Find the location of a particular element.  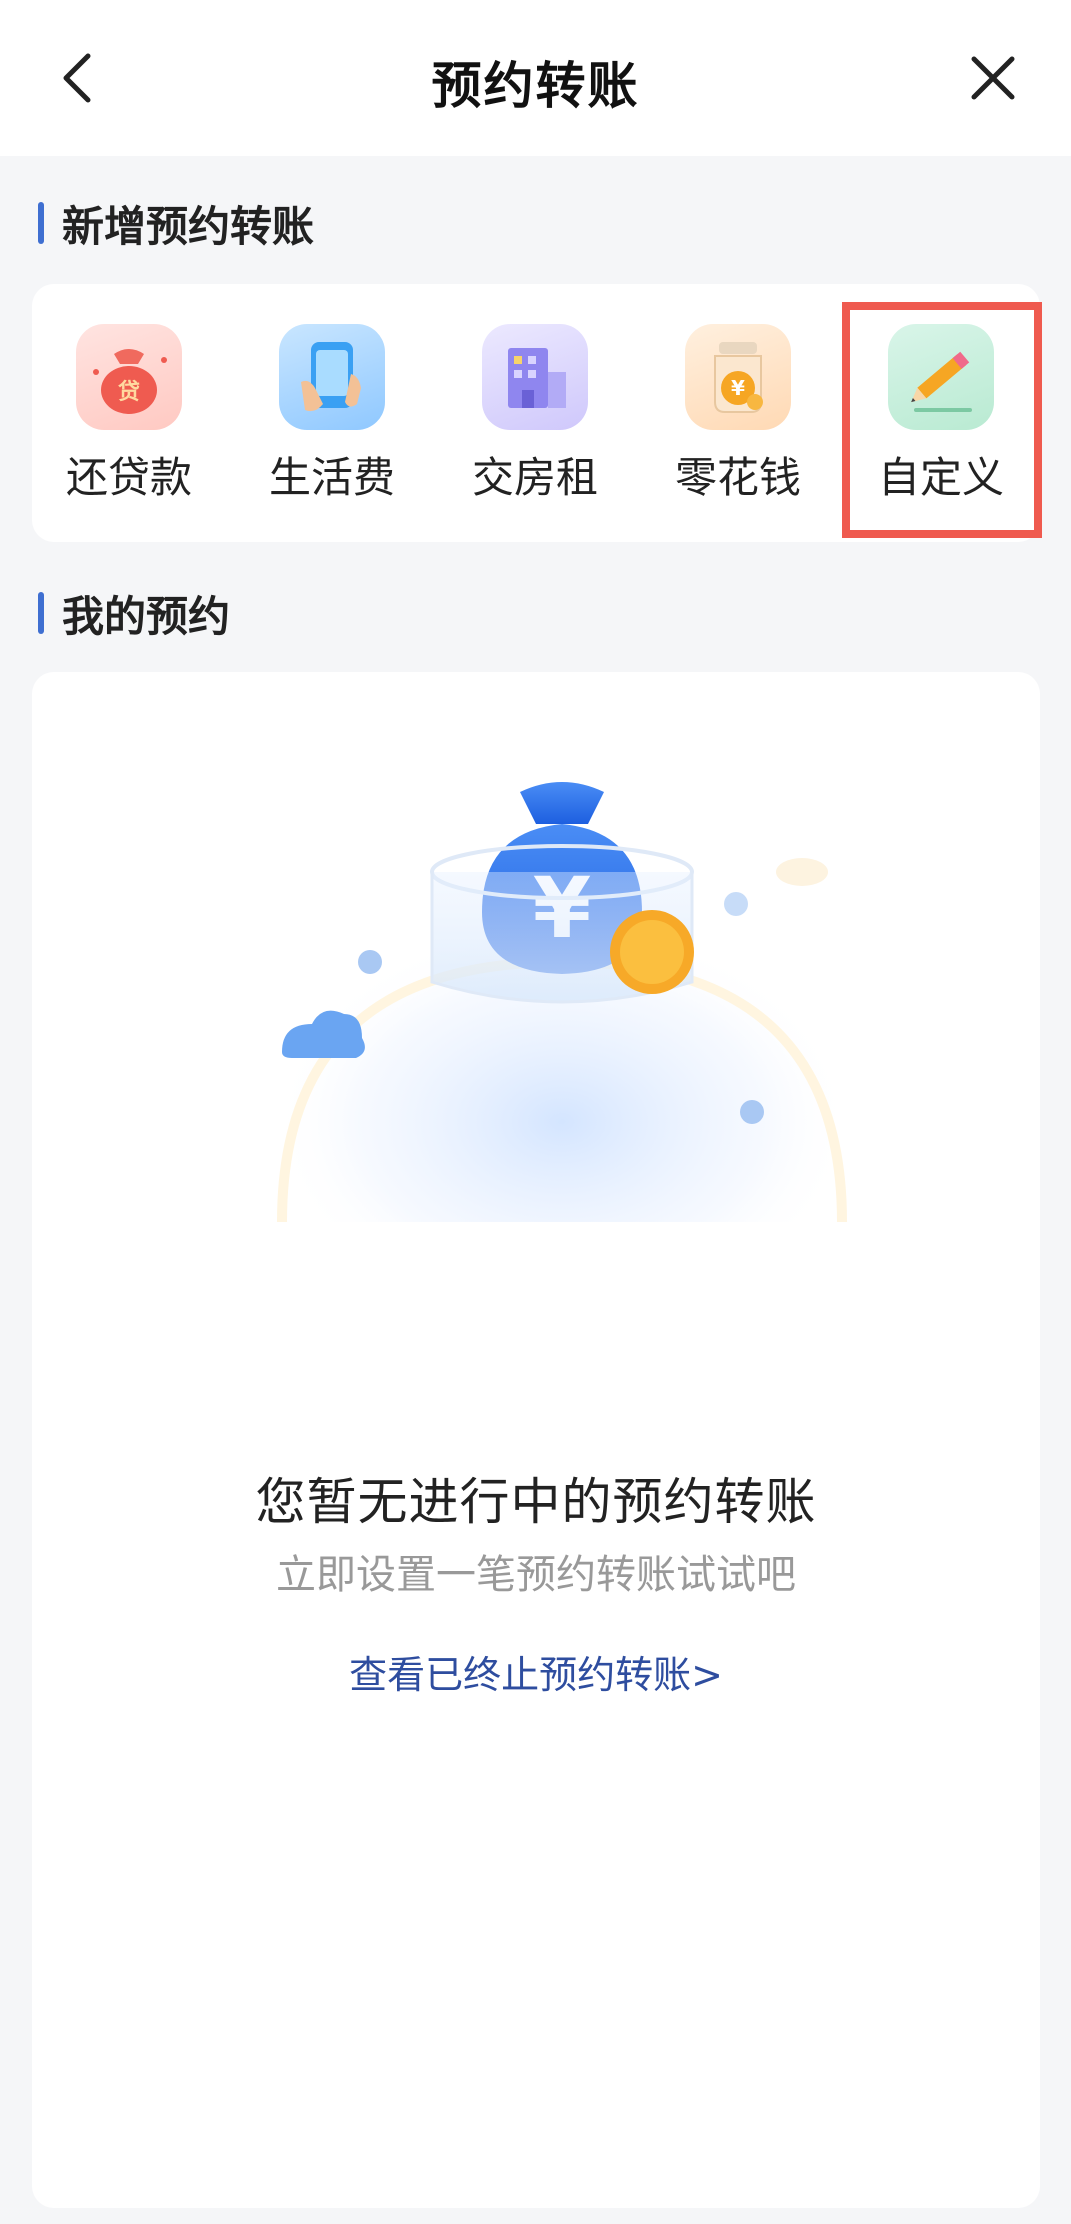

page-title: 预约转账 is located at coordinates (535, 86).